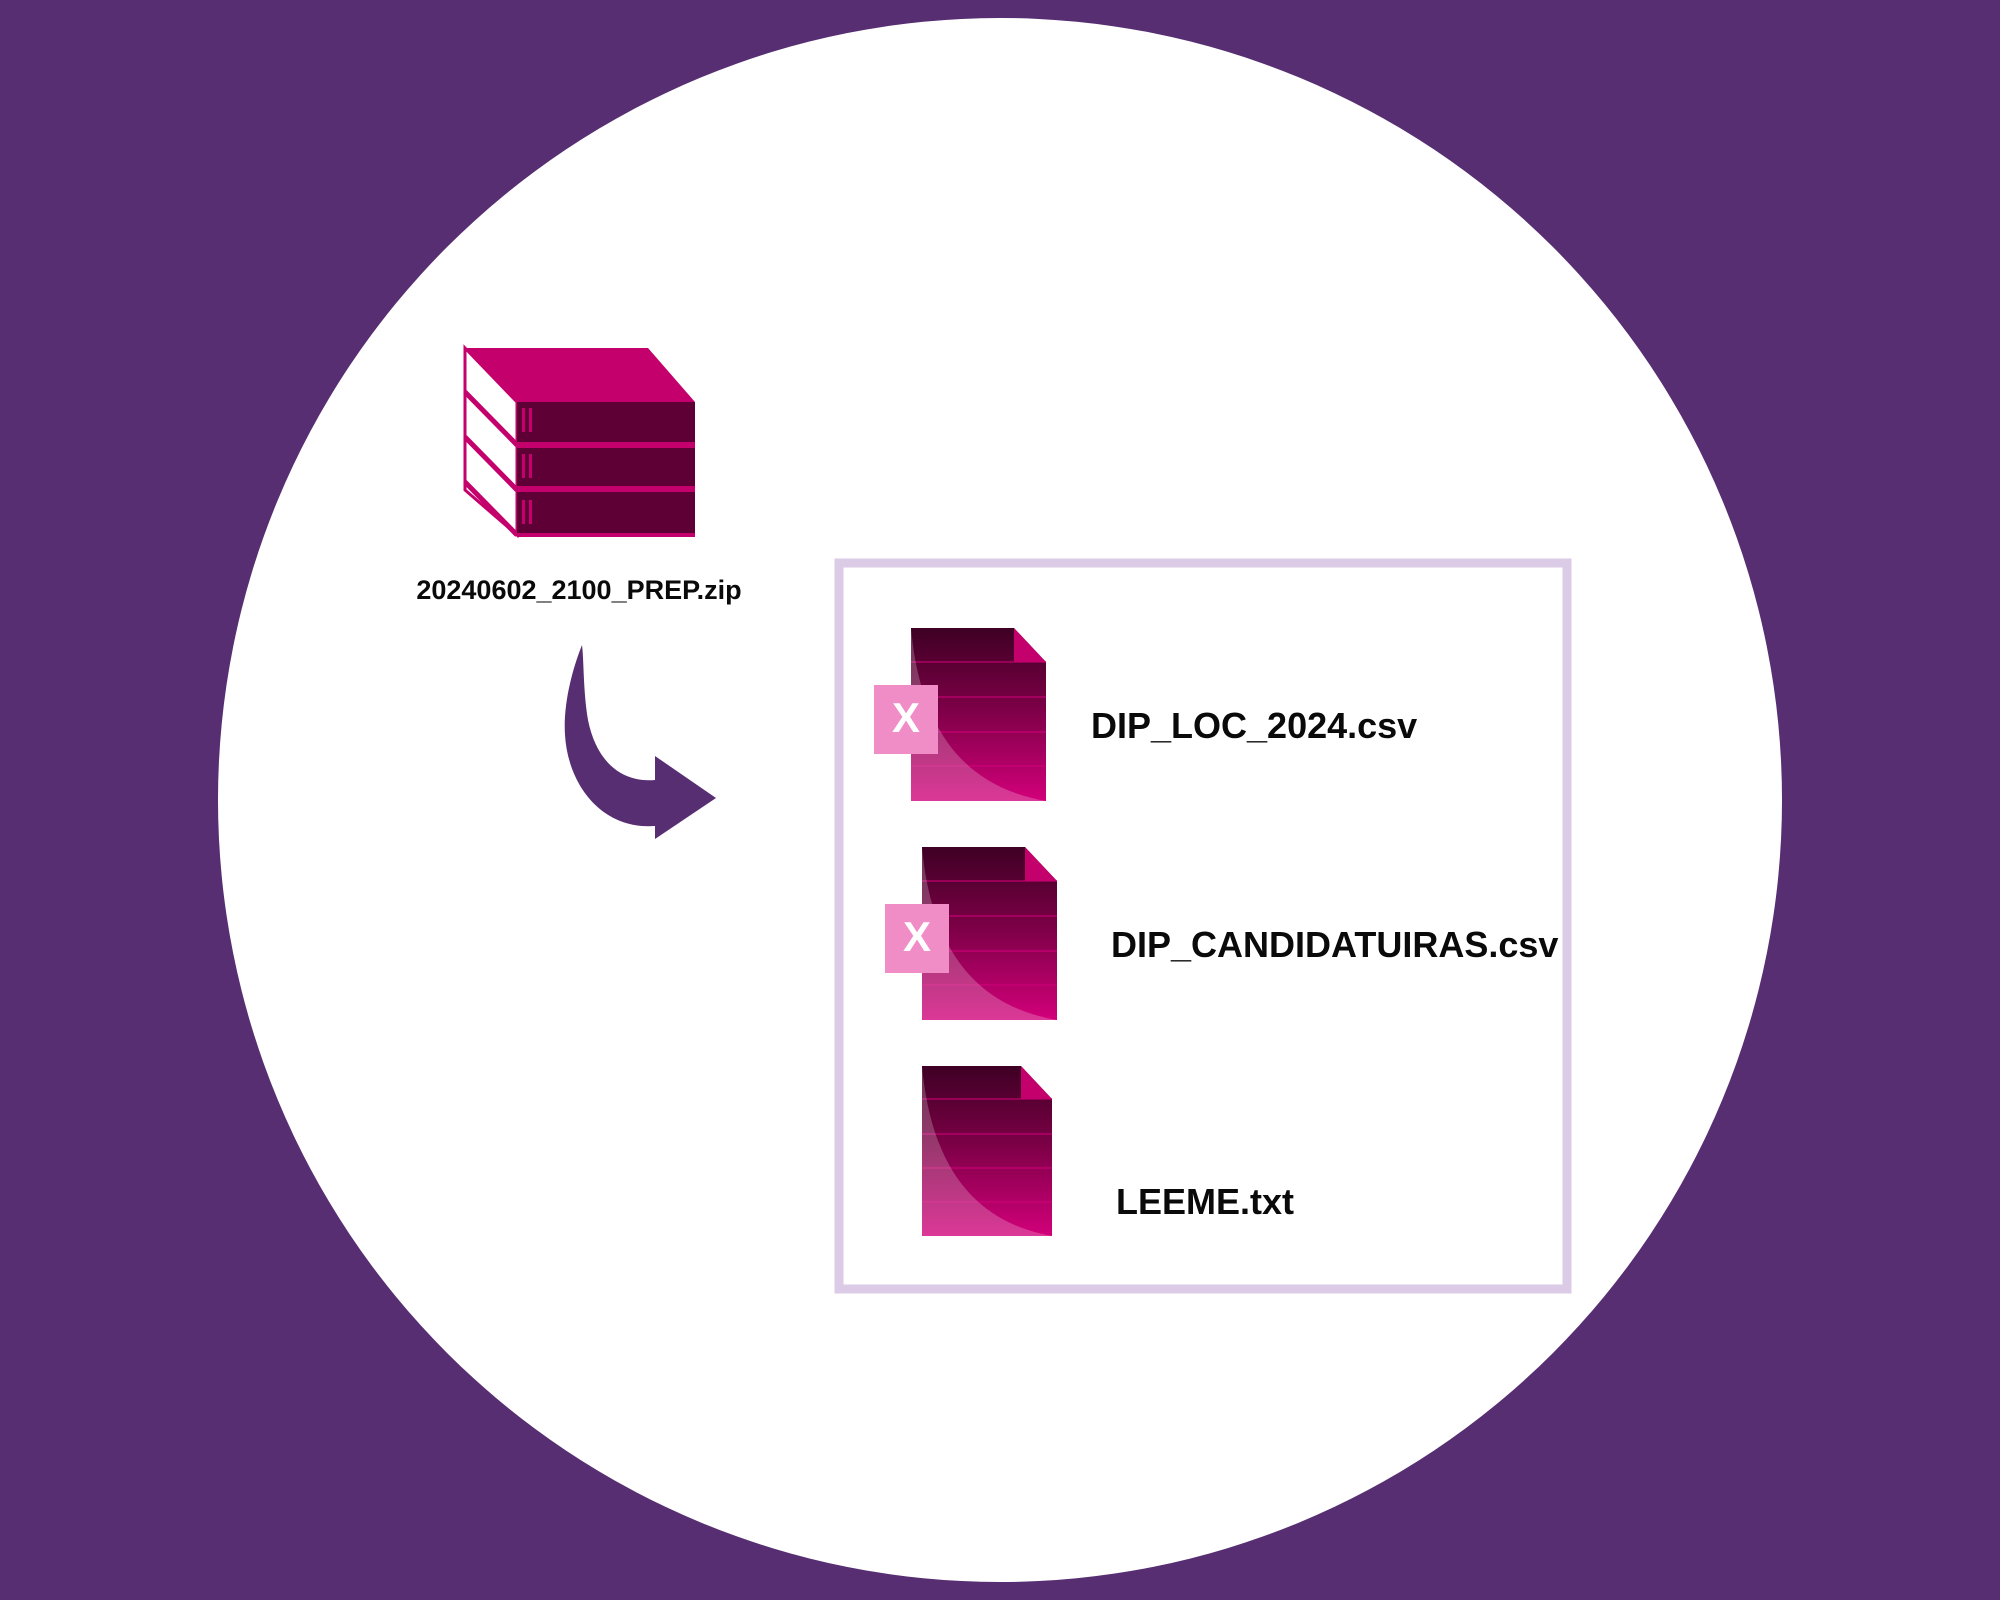 Image resolution: width=2000 pixels, height=1600 pixels. Describe the element at coordinates (579, 441) in the screenshot. I see `zip-archive-icon` at that location.